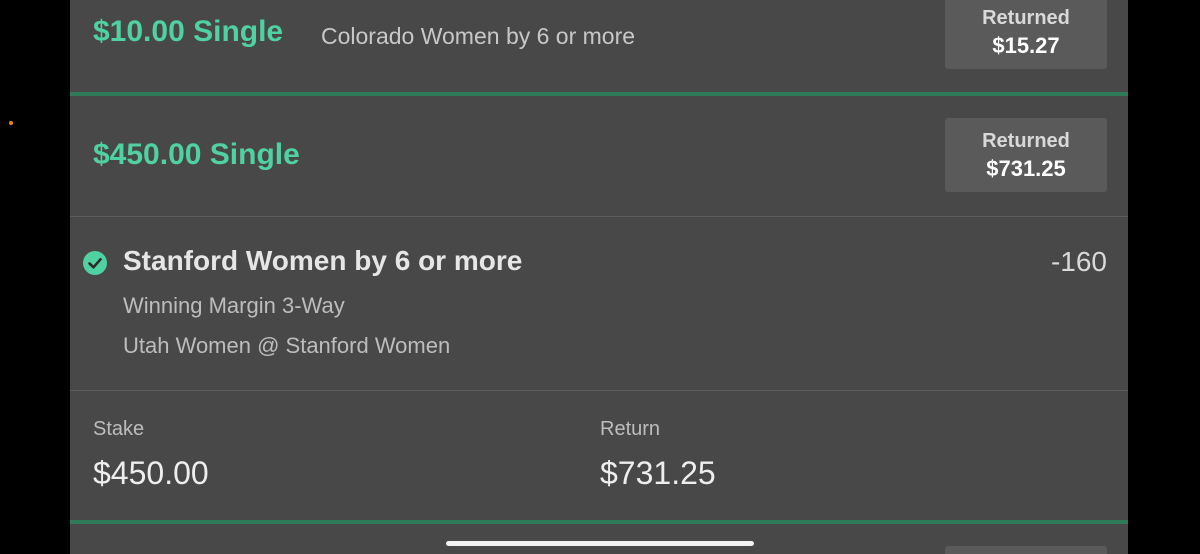  I want to click on notification-dot, so click(11, 123).